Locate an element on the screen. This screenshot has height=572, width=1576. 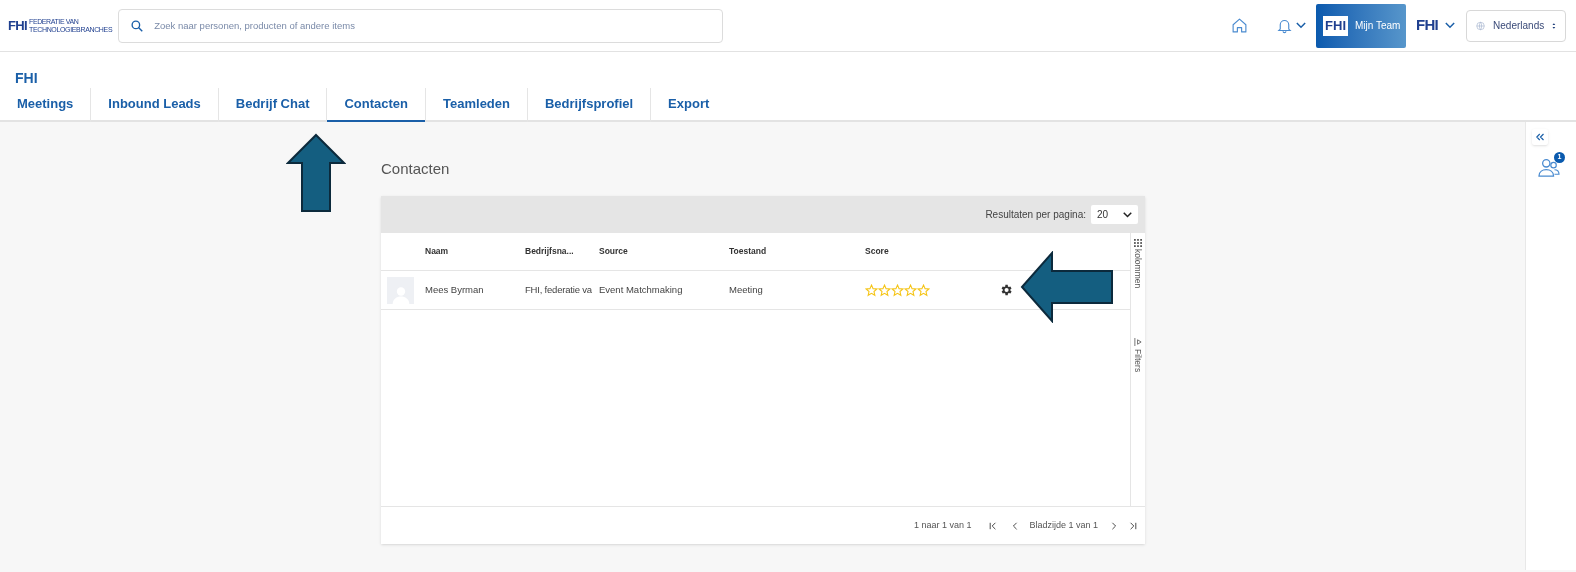
search-field: Zoek naar personen, producten of andere items is located at coordinates (421, 25).